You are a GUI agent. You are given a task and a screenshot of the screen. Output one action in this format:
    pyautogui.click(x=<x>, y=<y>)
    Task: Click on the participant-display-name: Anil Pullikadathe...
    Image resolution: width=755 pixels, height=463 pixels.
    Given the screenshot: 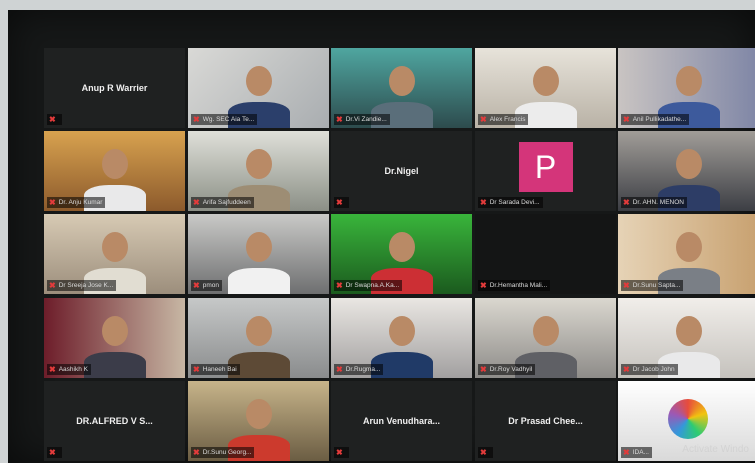 What is the action you would take?
    pyautogui.click(x=659, y=119)
    